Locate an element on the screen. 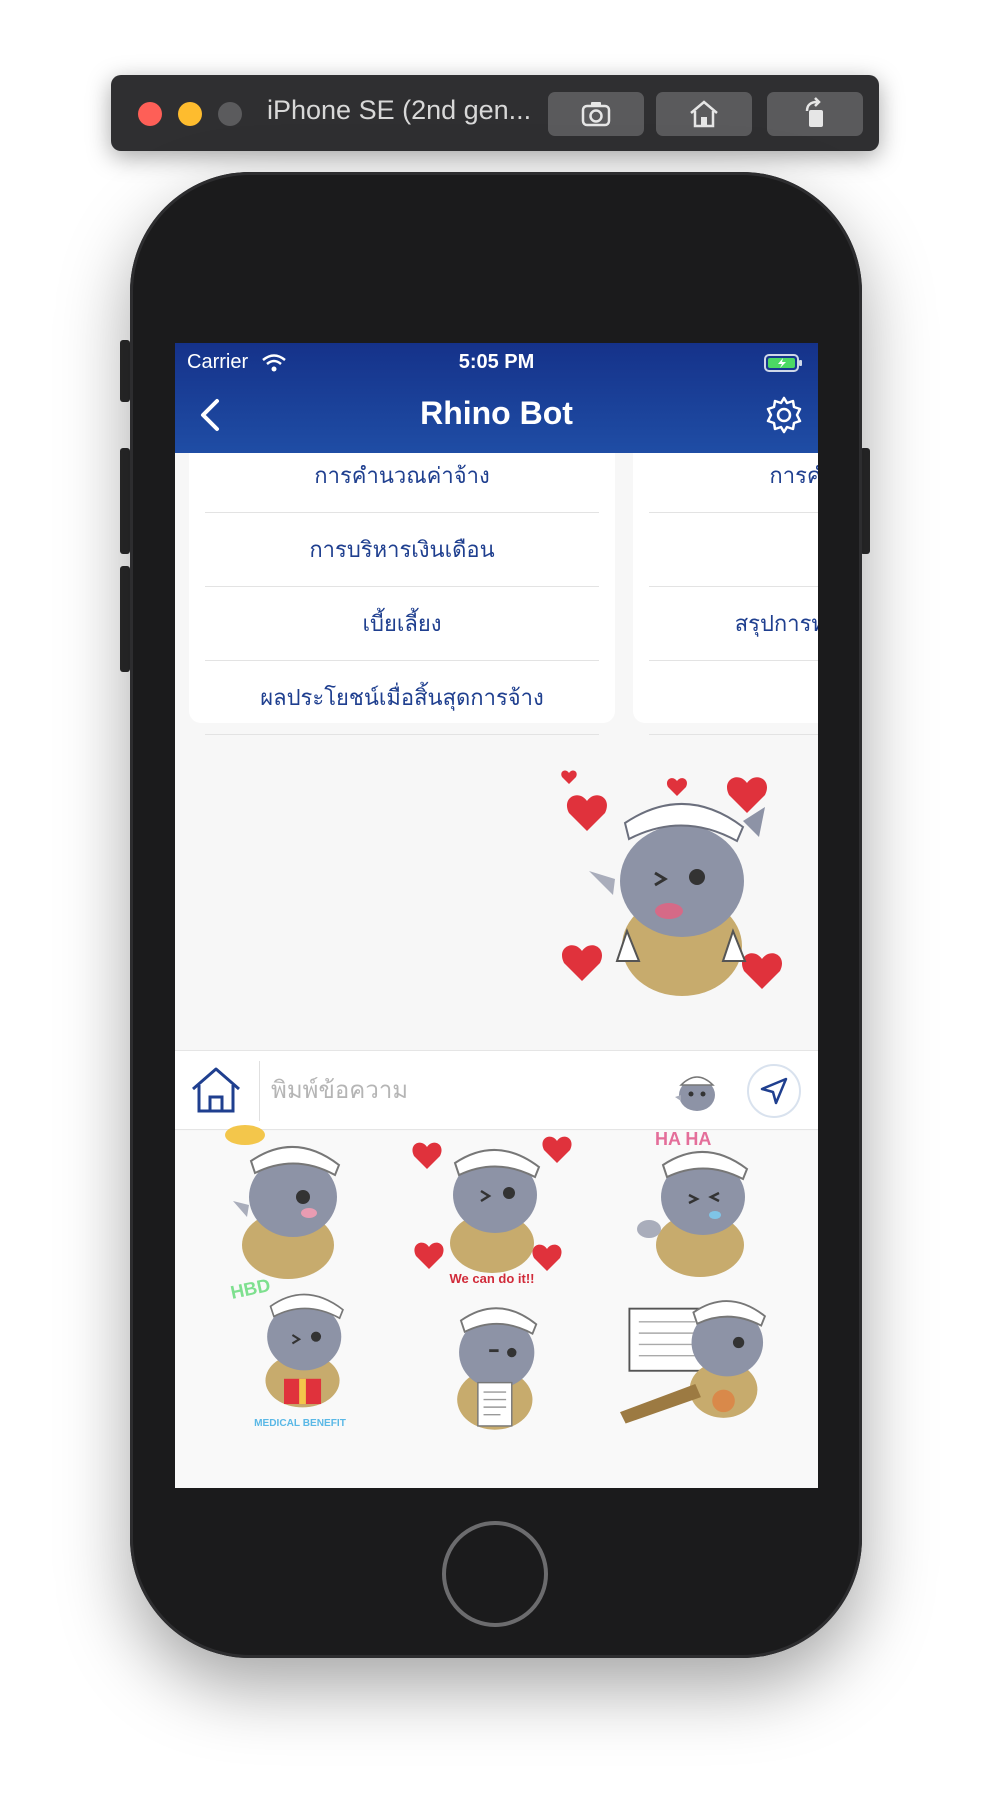 The image size is (990, 1804). sticker-picker: We can do it!! HA HA HBD MEDICAL BENEFIT is located at coordinates (496, 1306).